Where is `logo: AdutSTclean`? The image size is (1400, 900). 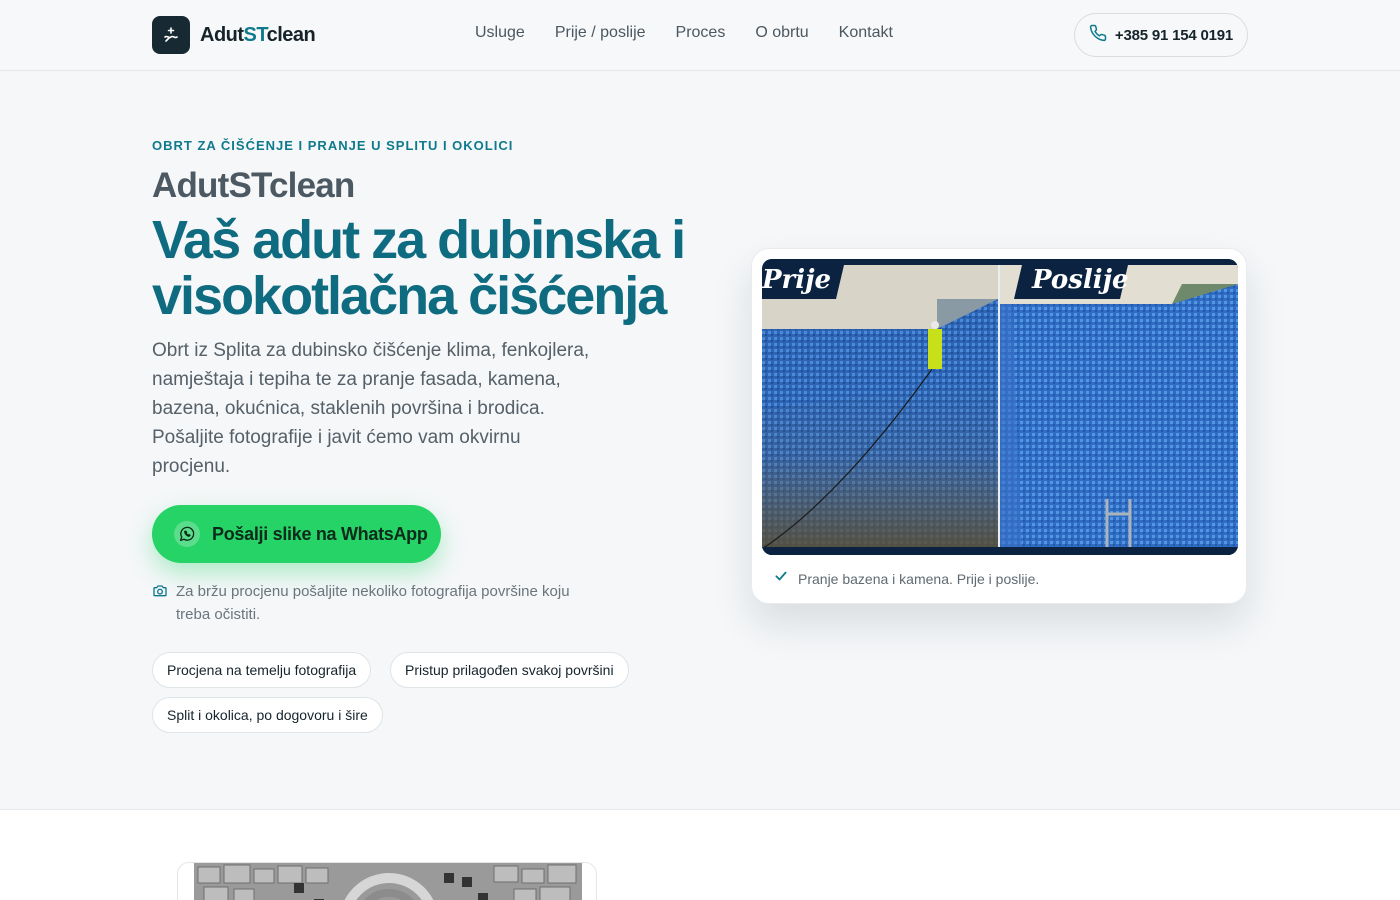
logo: AdutSTclean is located at coordinates (234, 35).